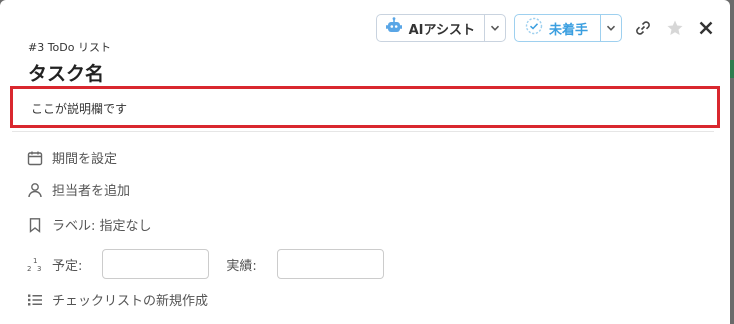 The image size is (734, 324). Describe the element at coordinates (39, 269) in the screenshot. I see `svg-text: 3` at that location.